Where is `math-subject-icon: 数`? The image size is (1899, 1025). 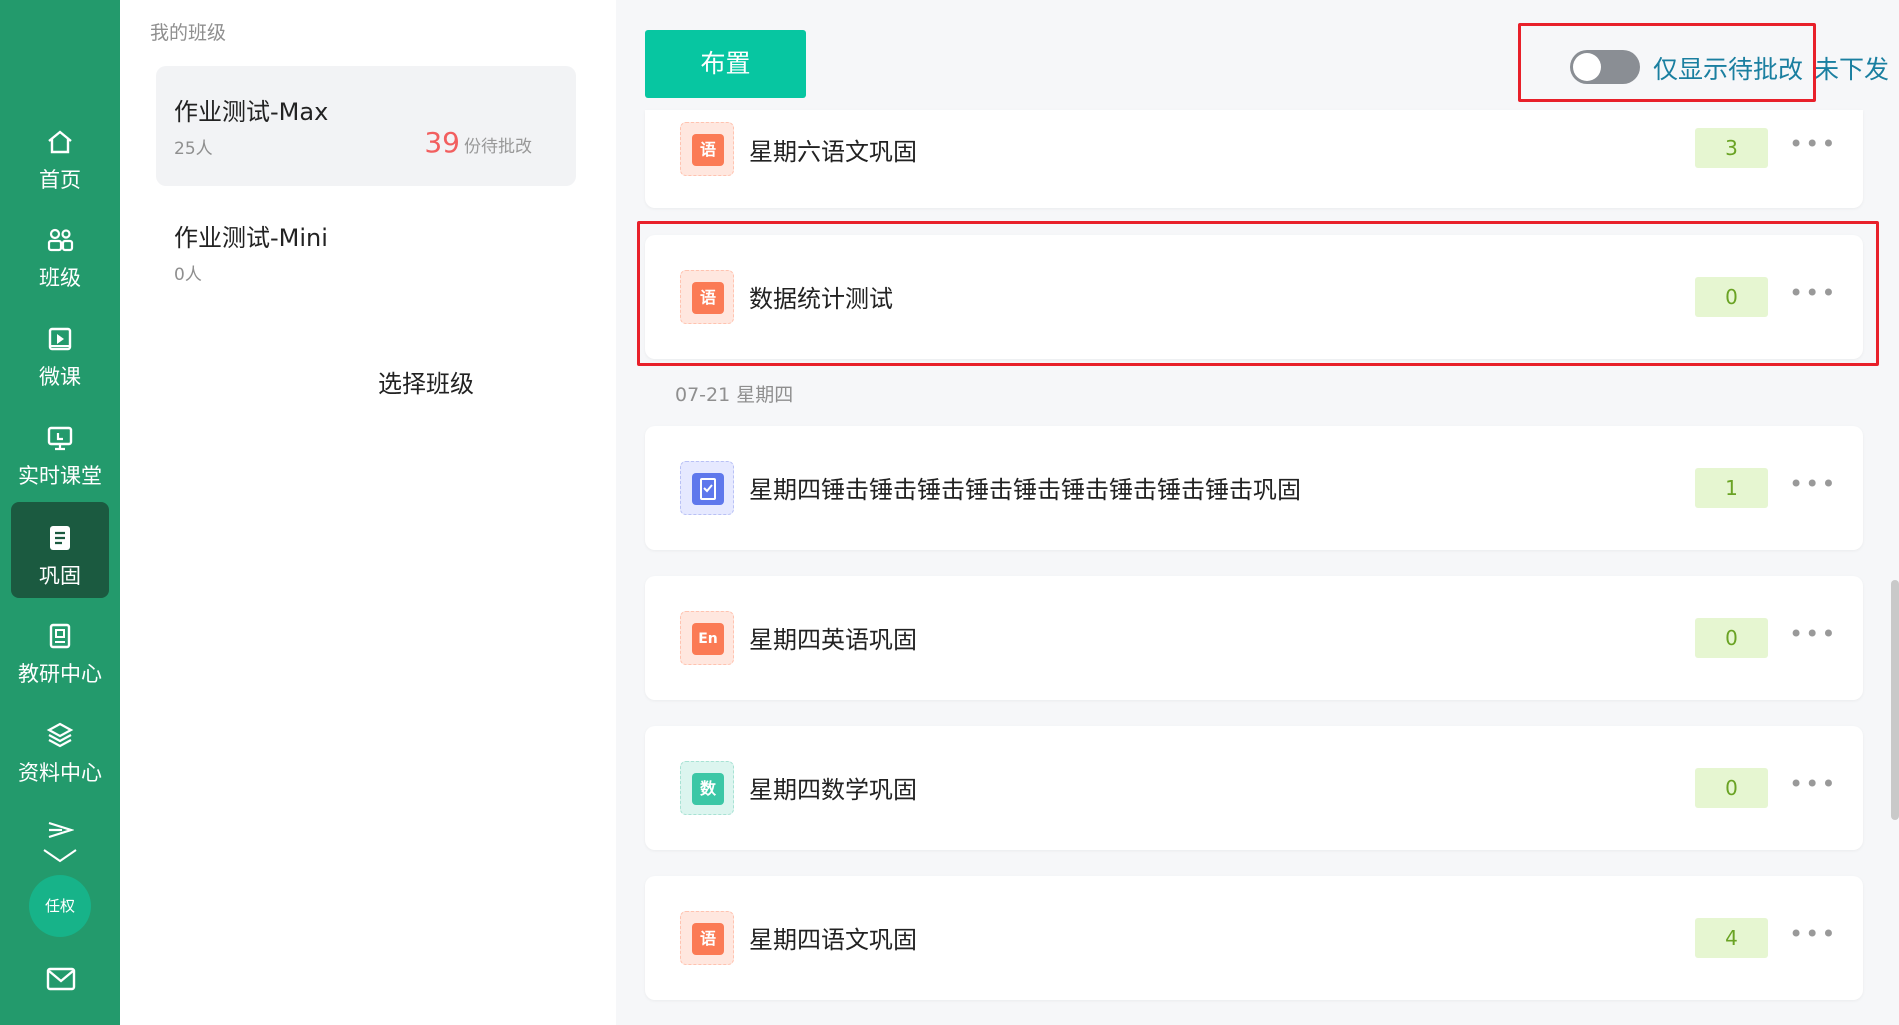 math-subject-icon: 数 is located at coordinates (707, 788).